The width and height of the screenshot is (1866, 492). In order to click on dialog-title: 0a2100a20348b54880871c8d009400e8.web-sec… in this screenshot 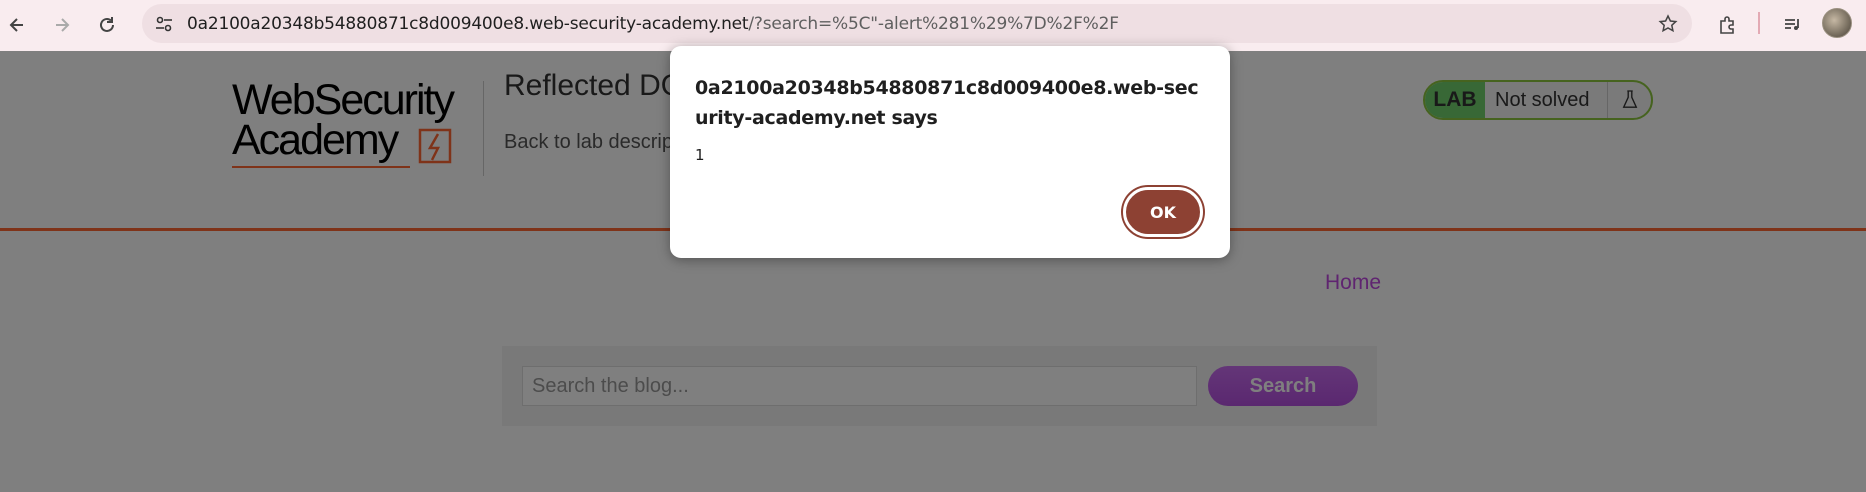, I will do `click(947, 103)`.